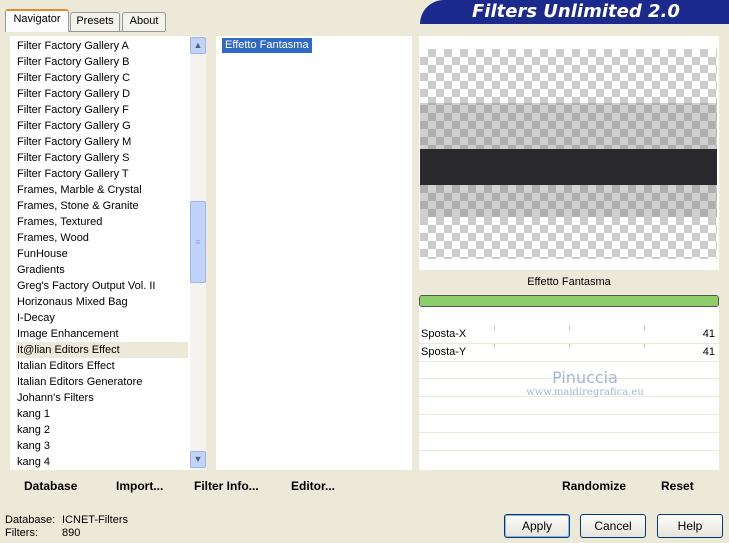  I want to click on tab-about: About, so click(144, 21).